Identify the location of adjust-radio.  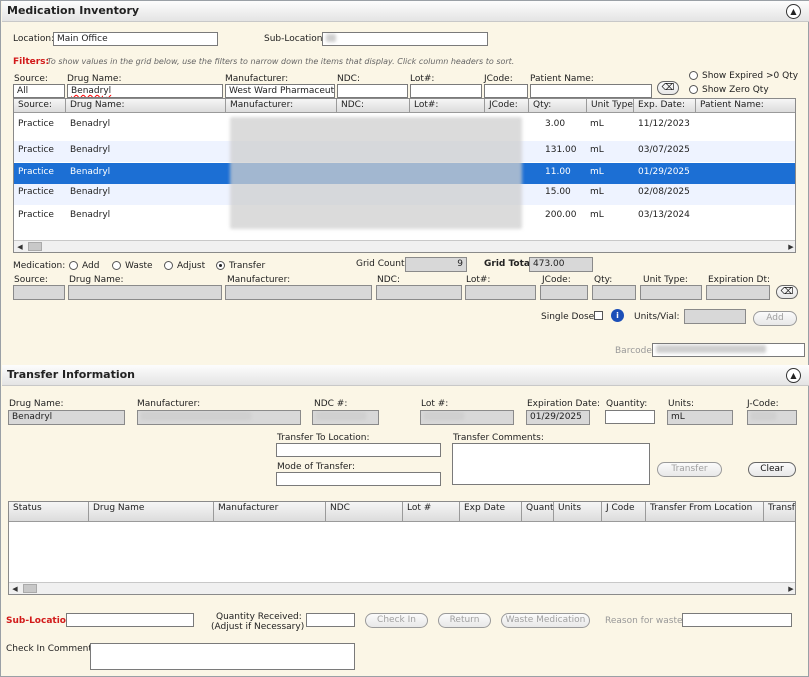
(168, 265).